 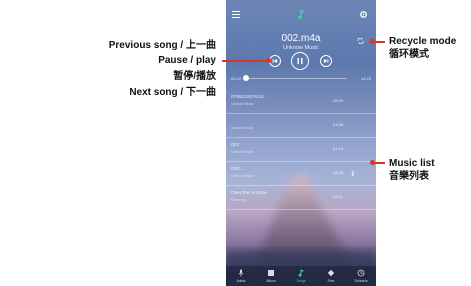 I want to click on track-title: Over the Horizon, so click(x=249, y=193).